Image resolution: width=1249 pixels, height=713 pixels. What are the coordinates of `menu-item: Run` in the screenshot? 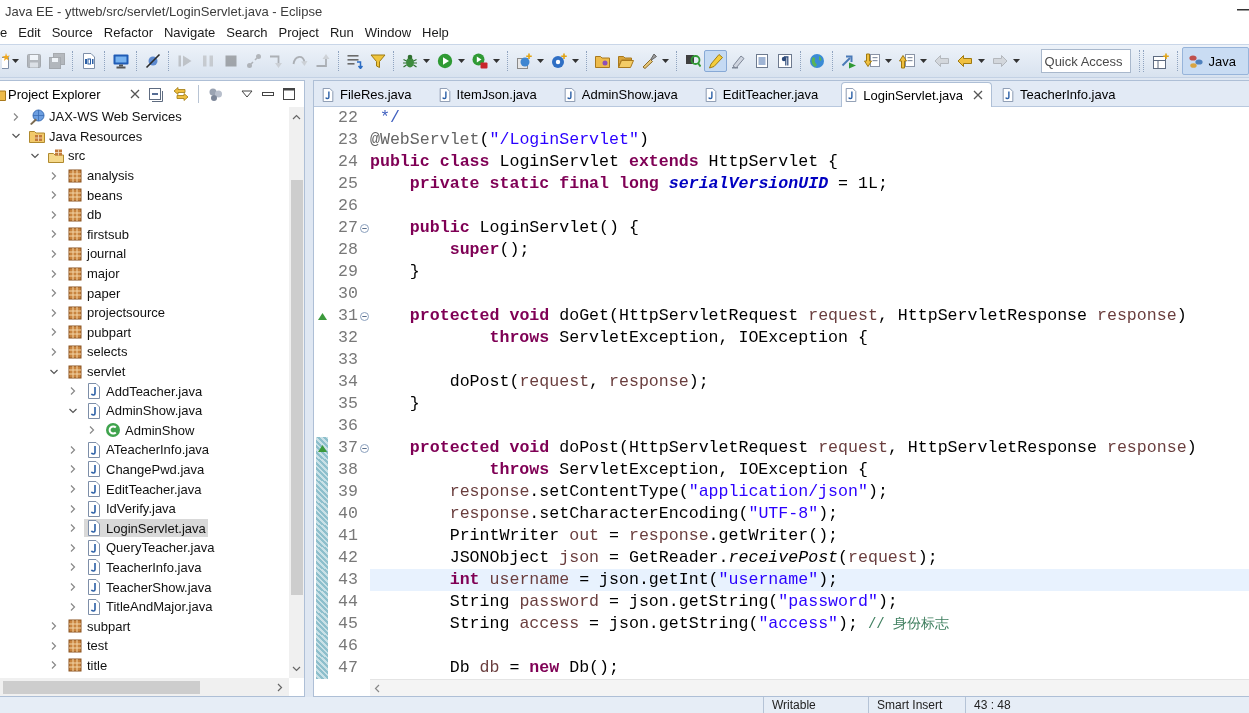 It's located at (342, 33).